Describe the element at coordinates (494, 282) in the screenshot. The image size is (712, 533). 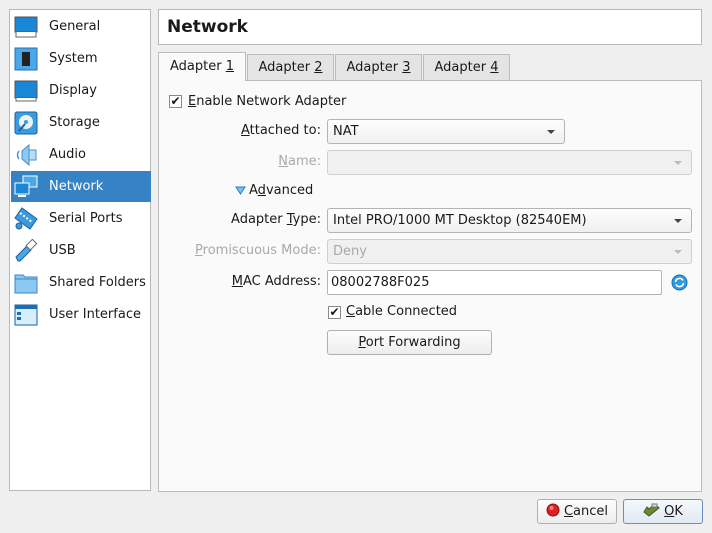
I see `mac-address-input: 08002788F025` at that location.